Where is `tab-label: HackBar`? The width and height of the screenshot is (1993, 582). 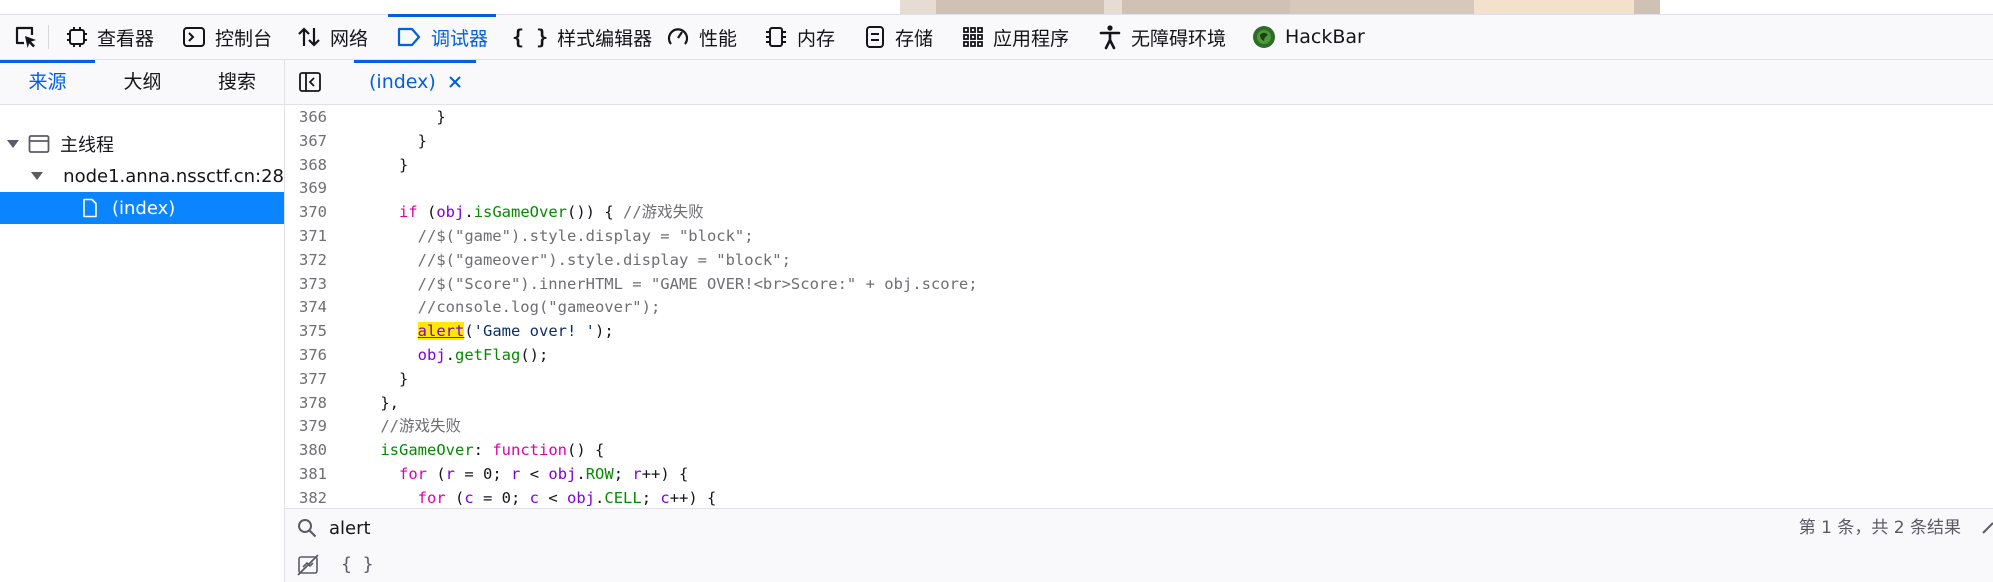 tab-label: HackBar is located at coordinates (1325, 37).